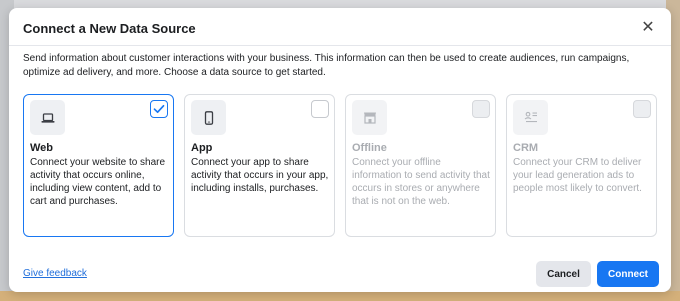 Image resolution: width=680 pixels, height=301 pixels. I want to click on web-checkbox, so click(159, 109).